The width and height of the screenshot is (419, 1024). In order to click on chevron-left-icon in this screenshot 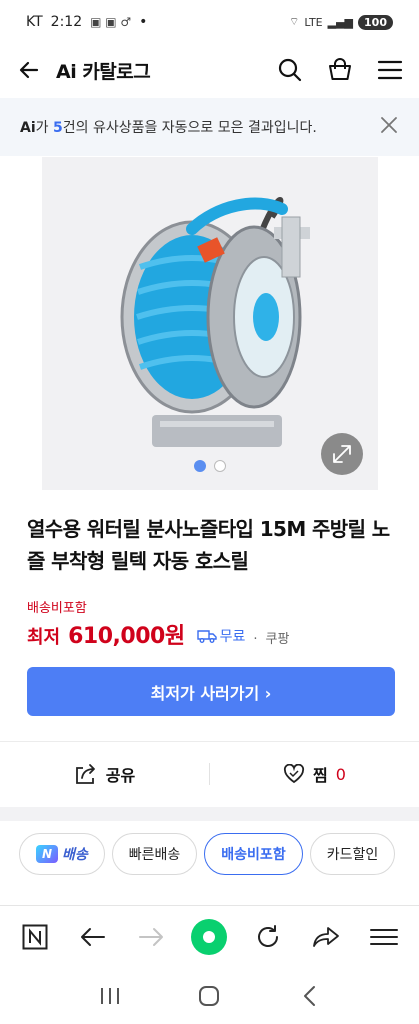, I will do `click(310, 995)`.